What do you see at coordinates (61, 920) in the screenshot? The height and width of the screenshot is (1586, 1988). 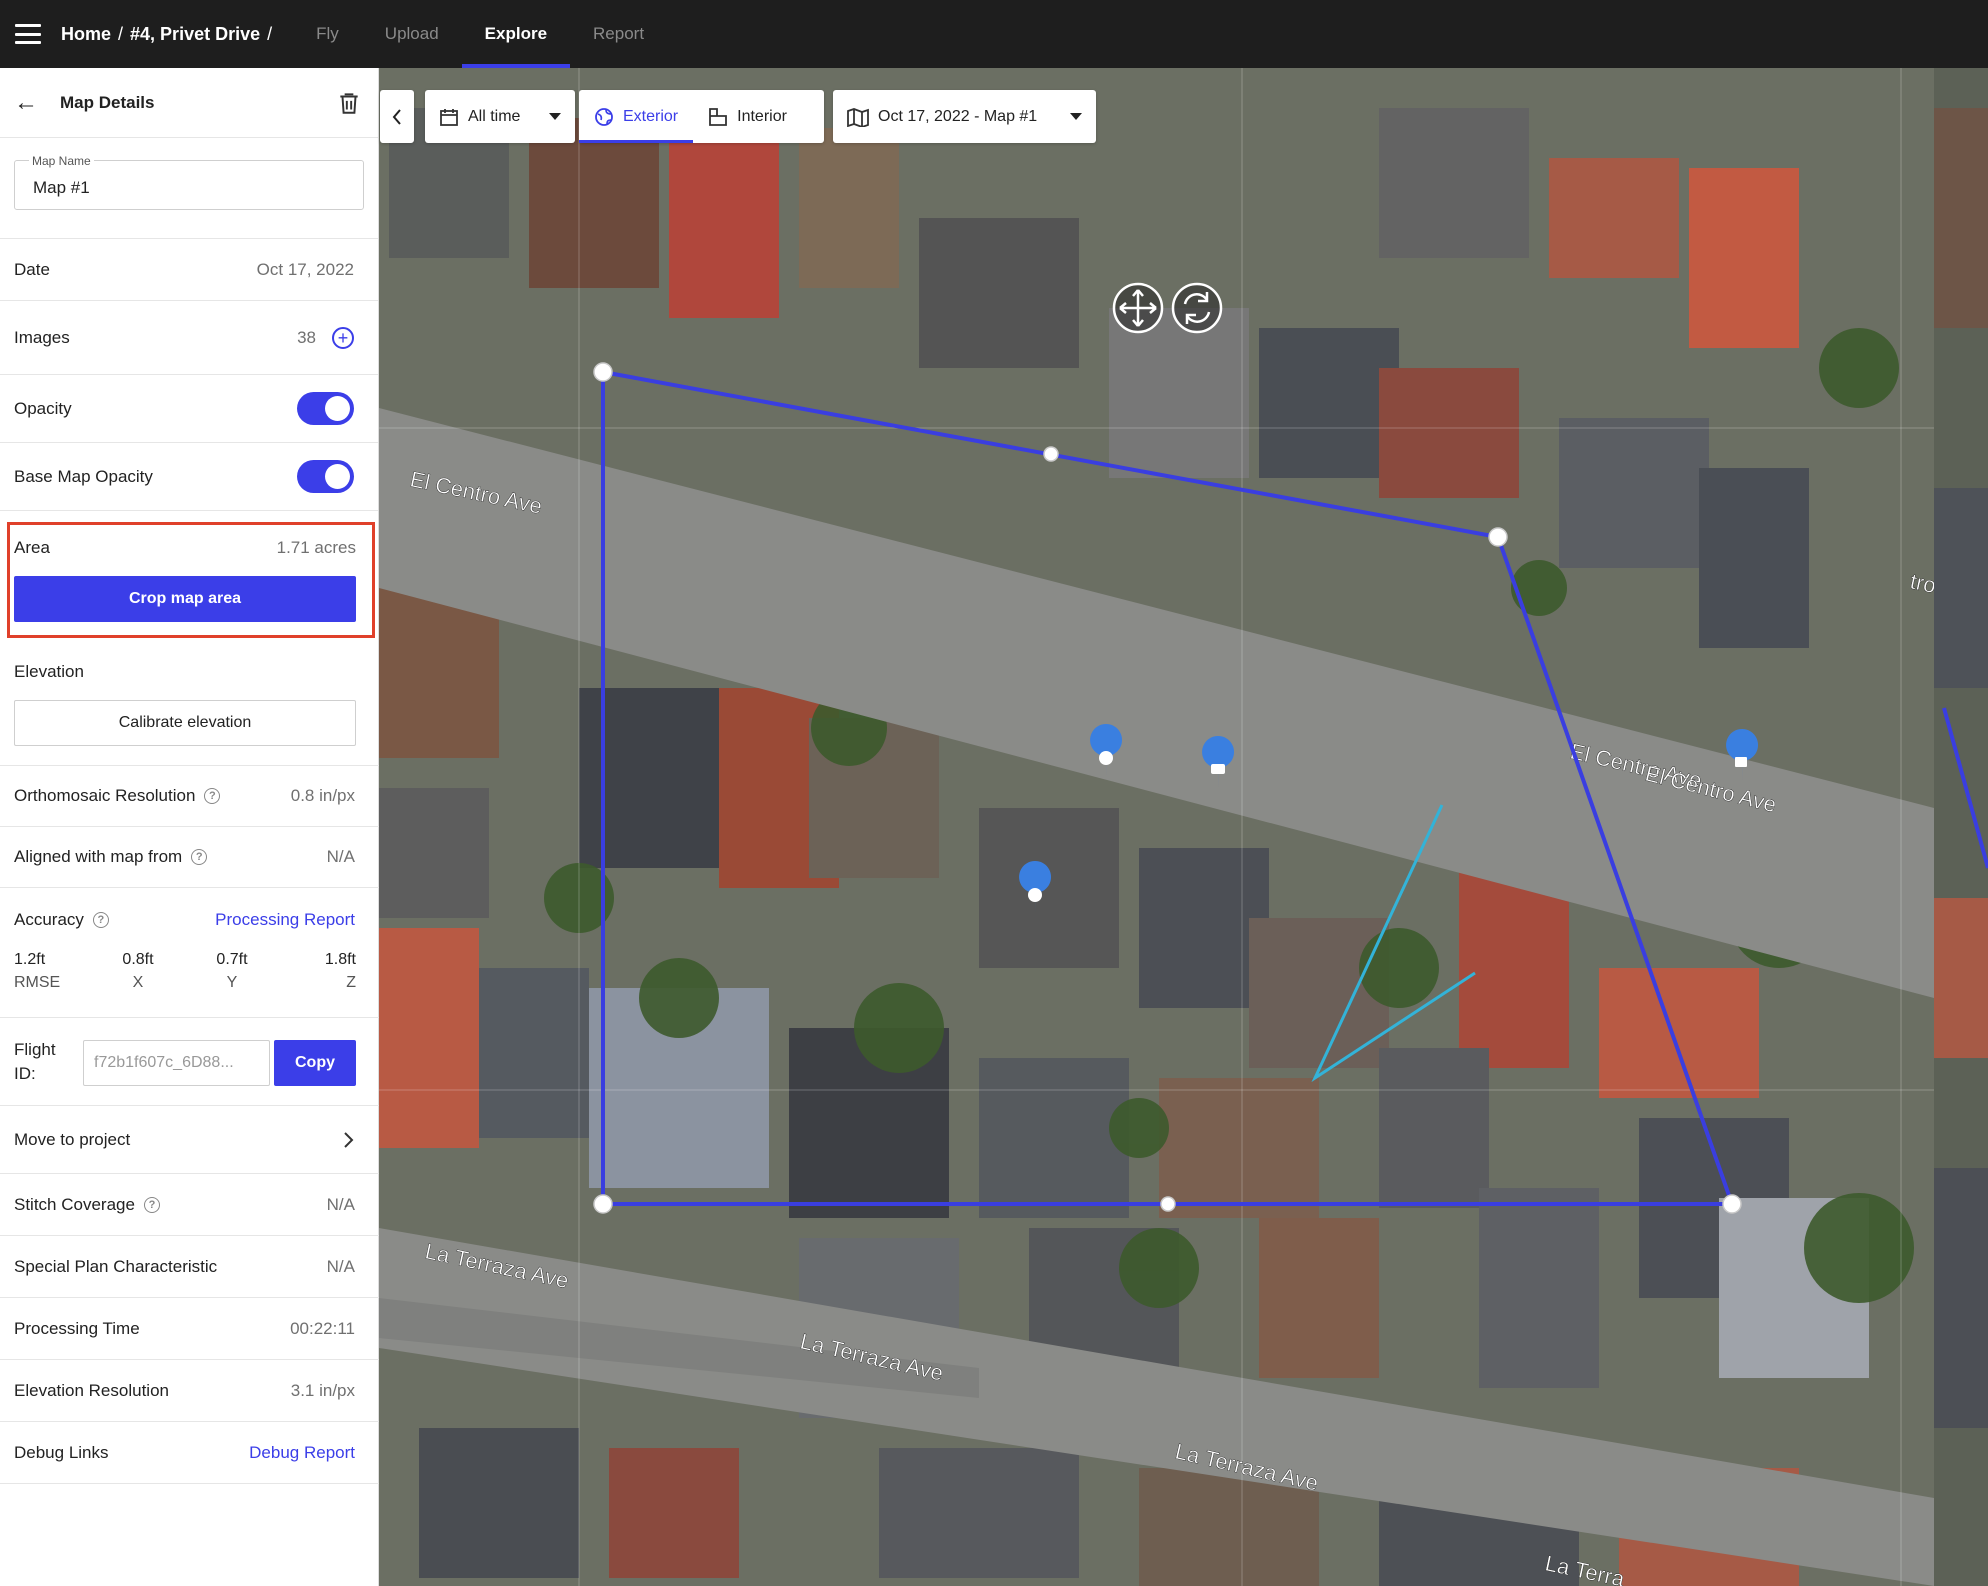 I see `accuracy-label-wrap: Accuracy?` at bounding box center [61, 920].